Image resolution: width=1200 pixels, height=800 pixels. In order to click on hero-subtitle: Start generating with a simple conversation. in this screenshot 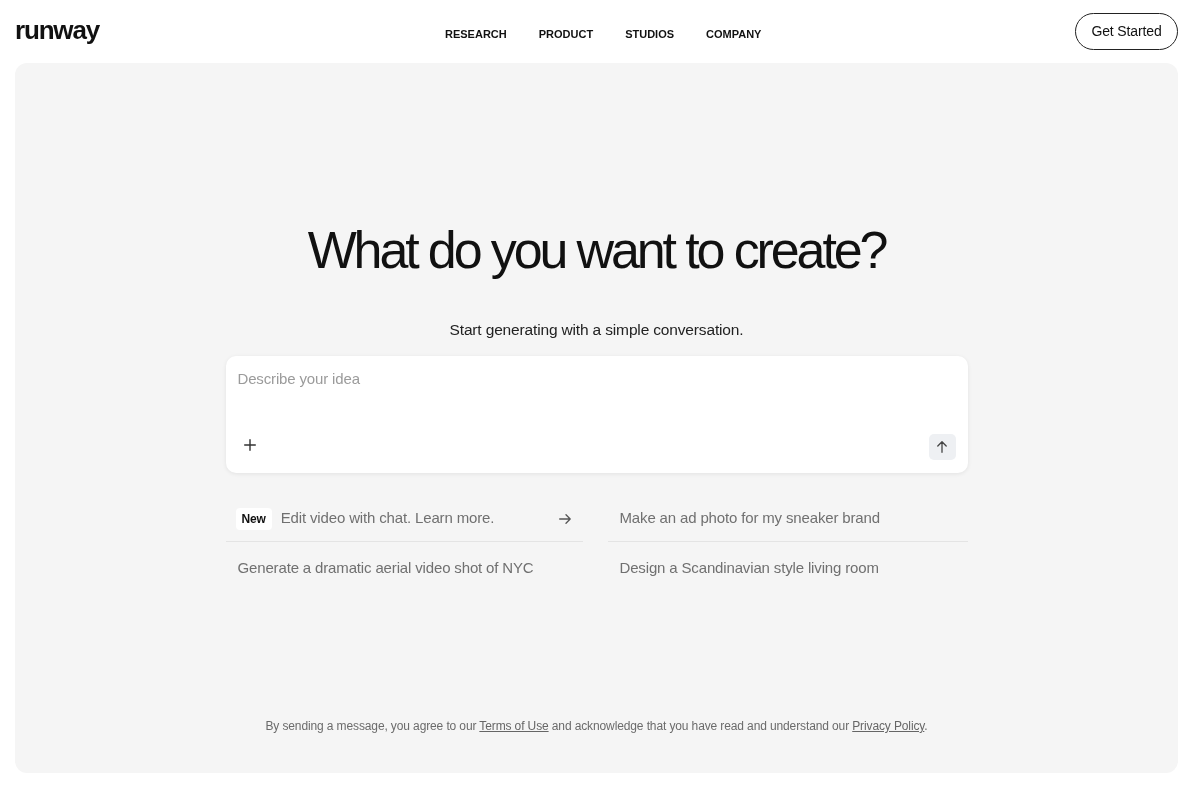, I will do `click(596, 330)`.